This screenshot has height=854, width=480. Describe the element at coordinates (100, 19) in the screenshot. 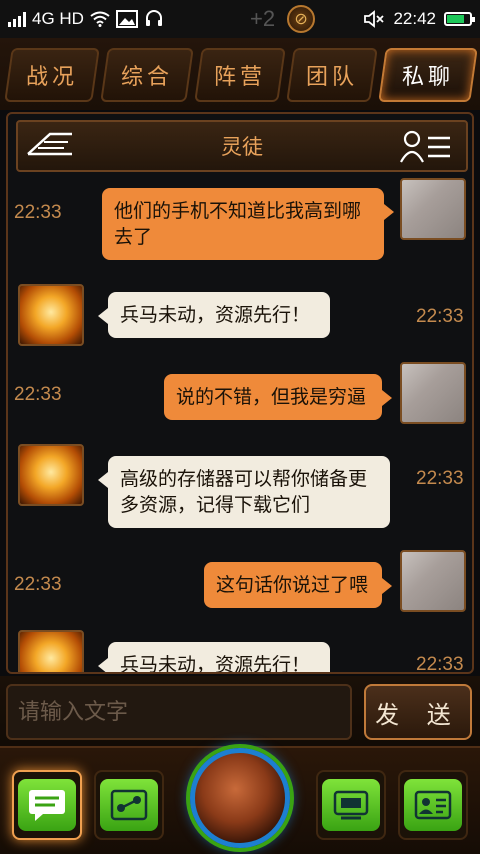

I see `wifi-icon` at that location.